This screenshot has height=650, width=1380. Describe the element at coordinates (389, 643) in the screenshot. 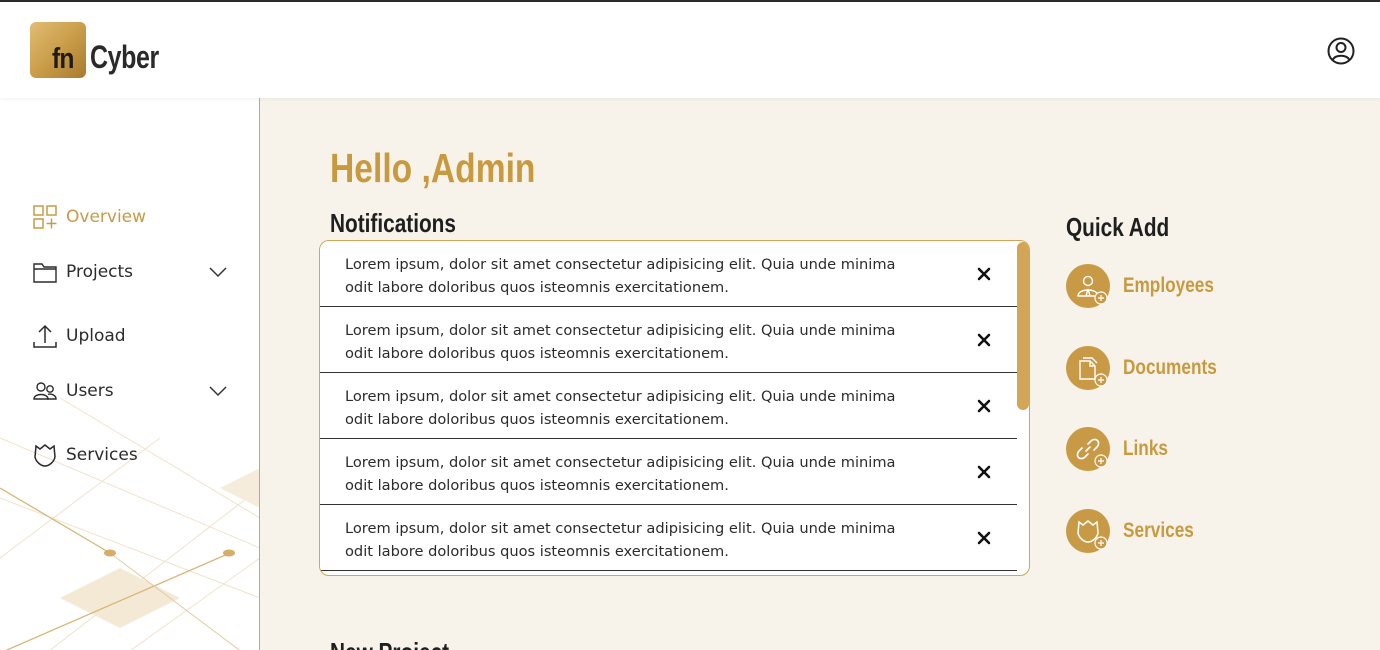

I see `new-project-title: New Project` at that location.